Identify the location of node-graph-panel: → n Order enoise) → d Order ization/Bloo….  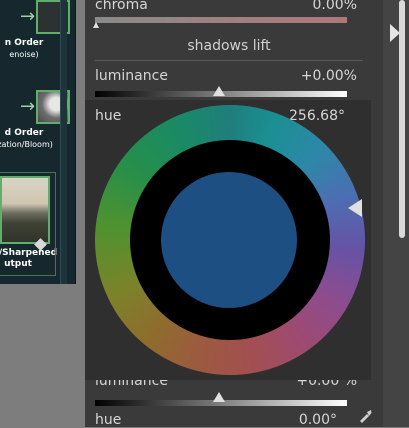
(38, 142).